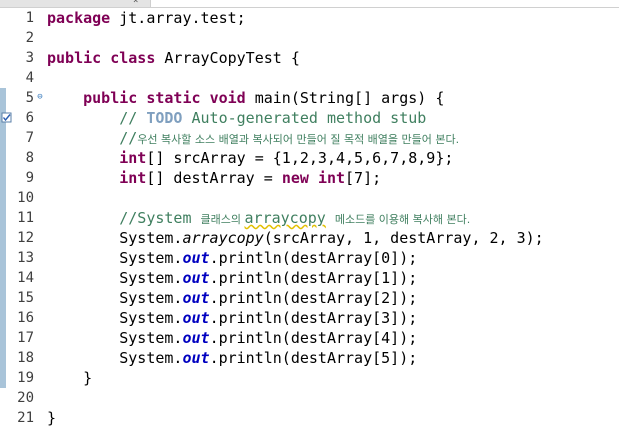 This screenshot has height=429, width=619. I want to click on code-token: 클래스의, so click(222, 219).